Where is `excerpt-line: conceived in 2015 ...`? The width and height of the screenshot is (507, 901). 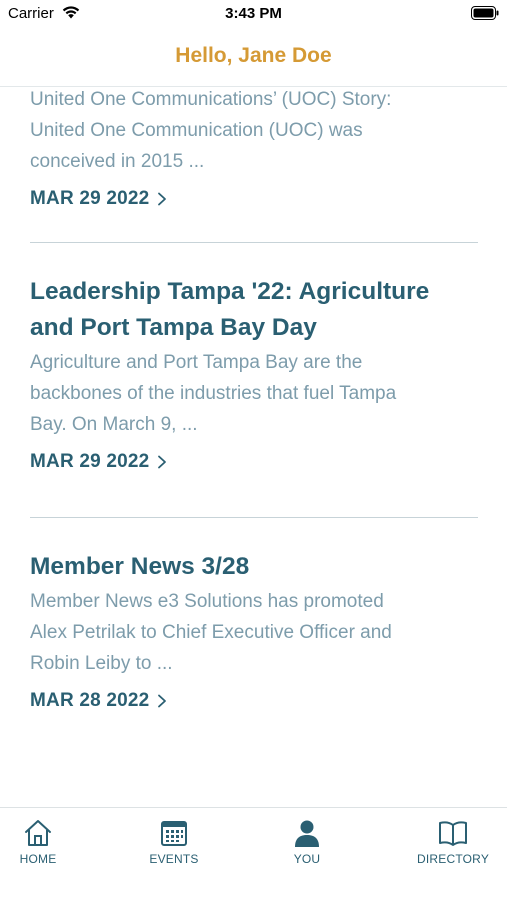
excerpt-line: conceived in 2015 ... is located at coordinates (117, 161).